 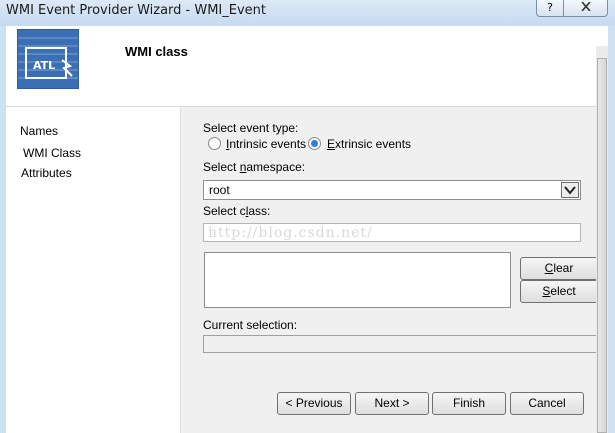 I want to click on help-icon: ?, so click(x=550, y=7).